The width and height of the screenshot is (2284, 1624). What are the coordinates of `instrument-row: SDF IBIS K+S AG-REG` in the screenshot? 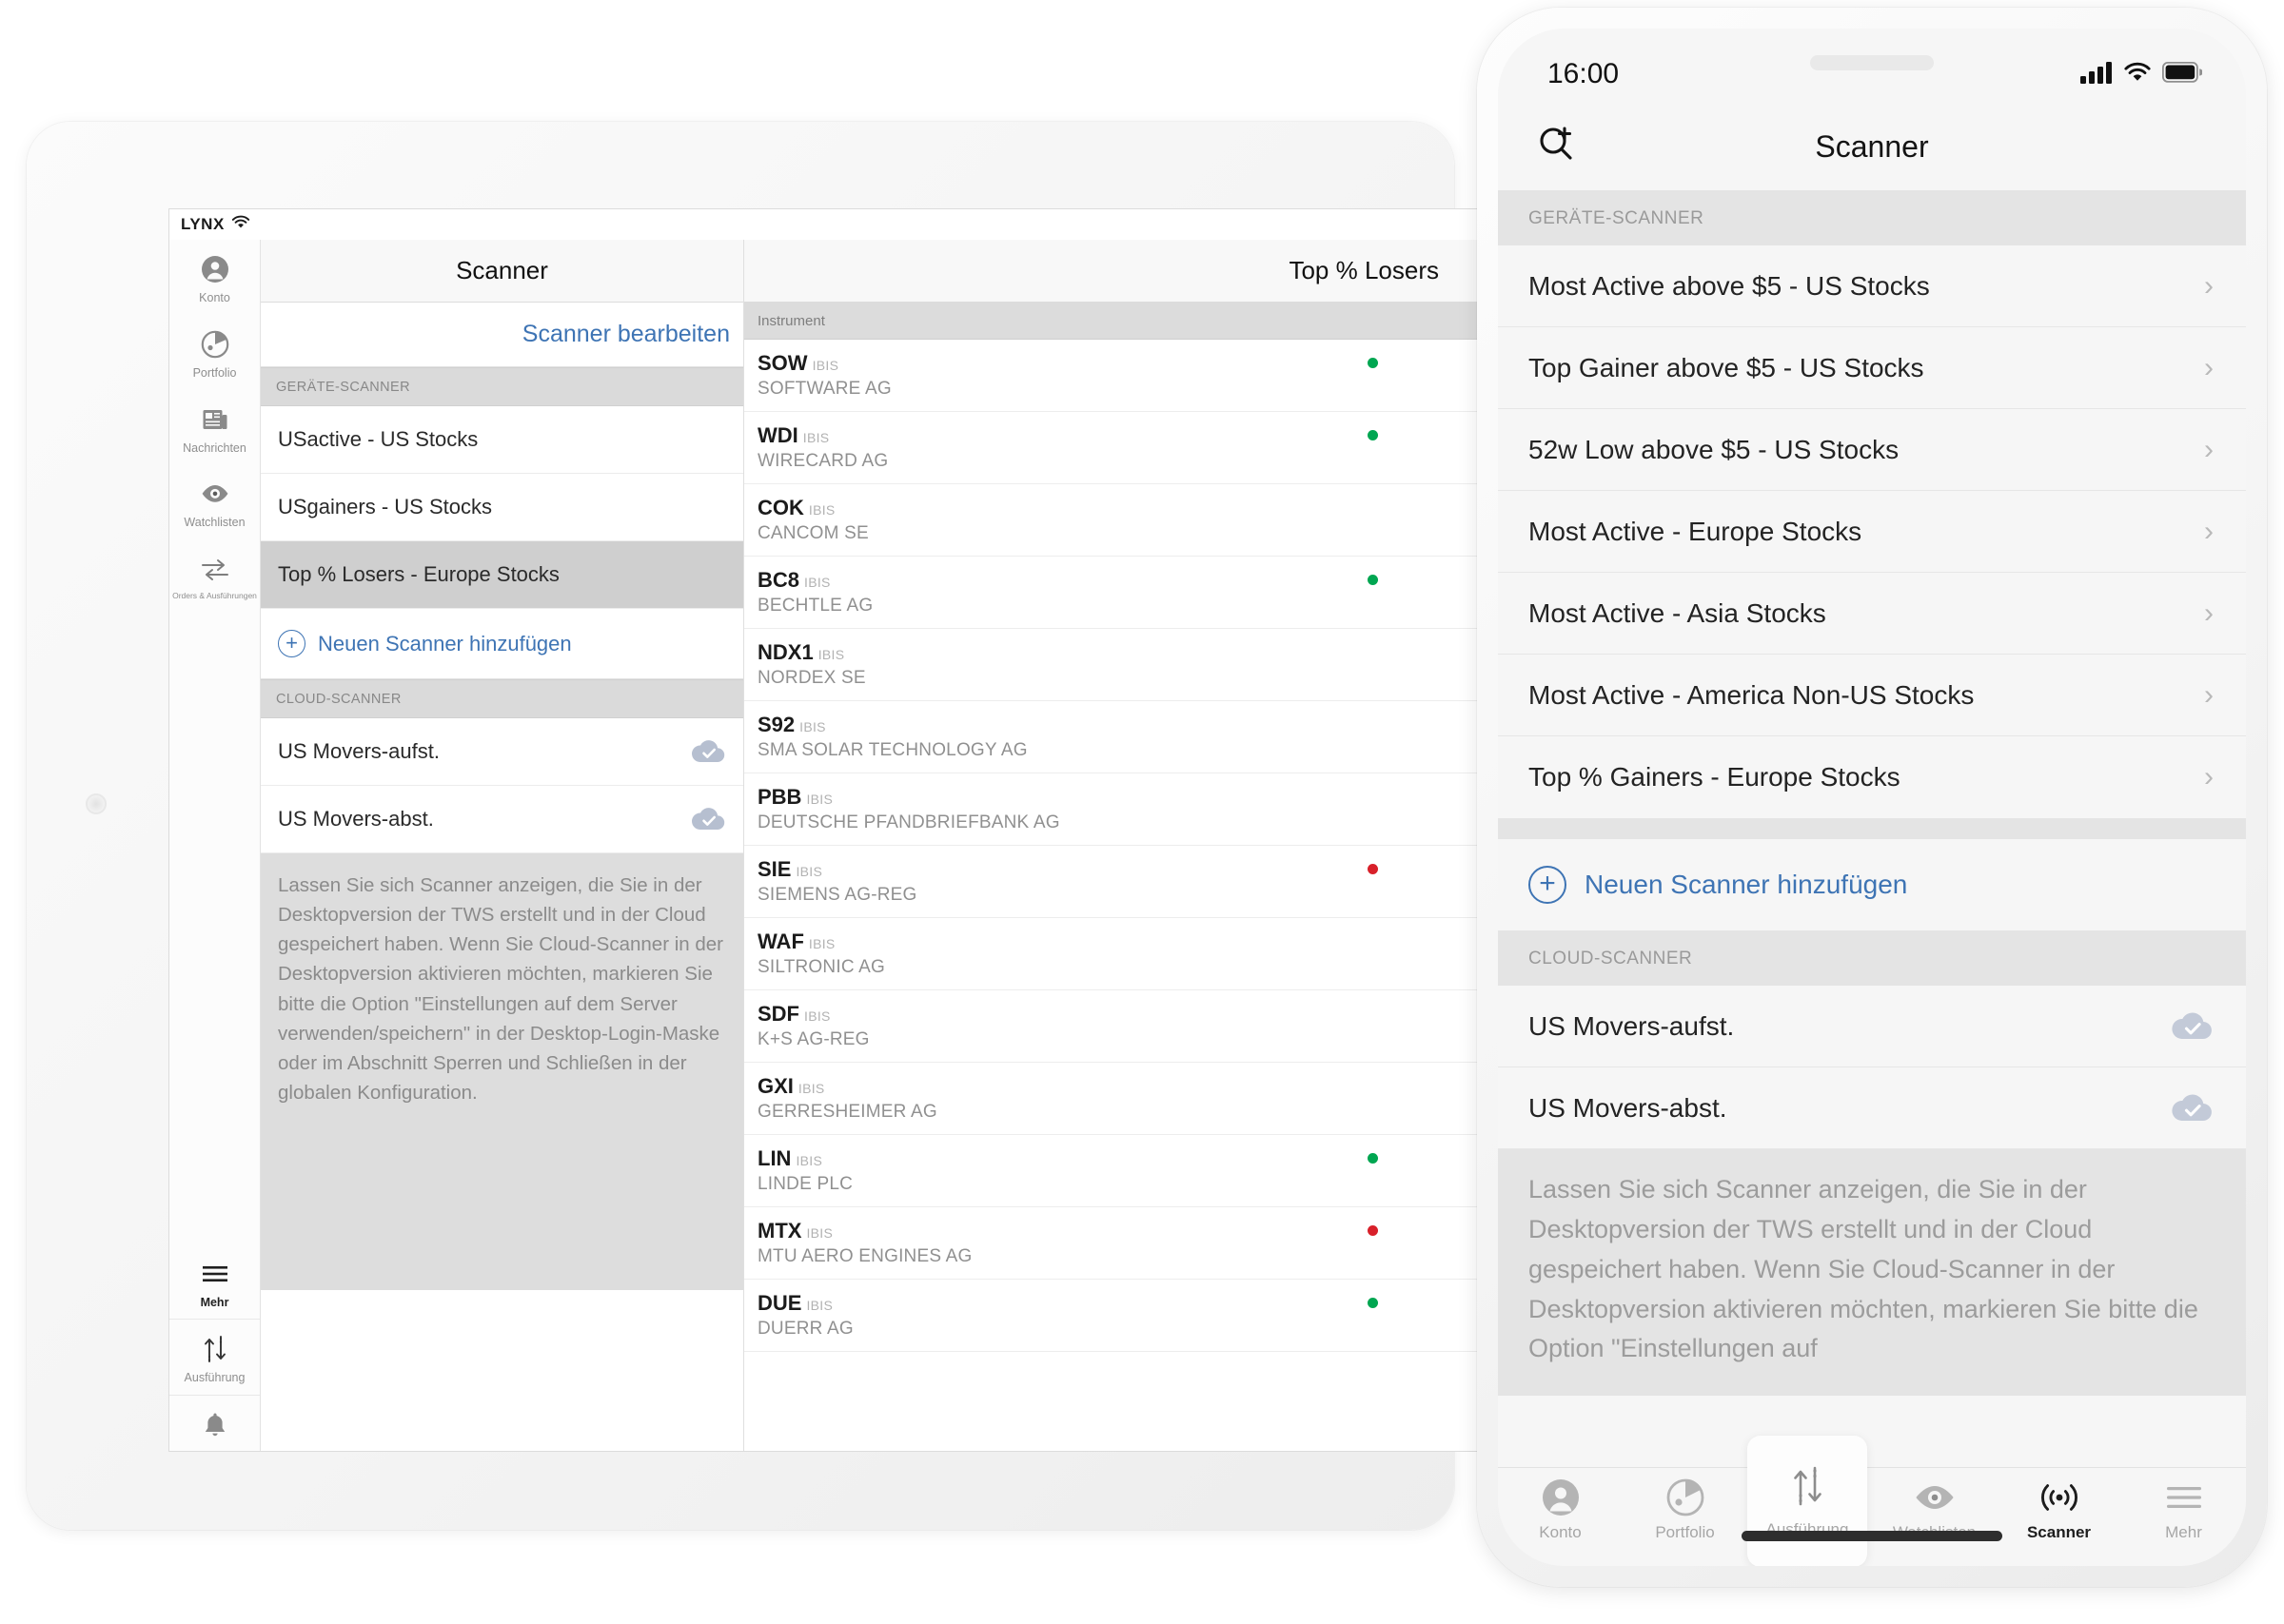 It's located at (1132, 1026).